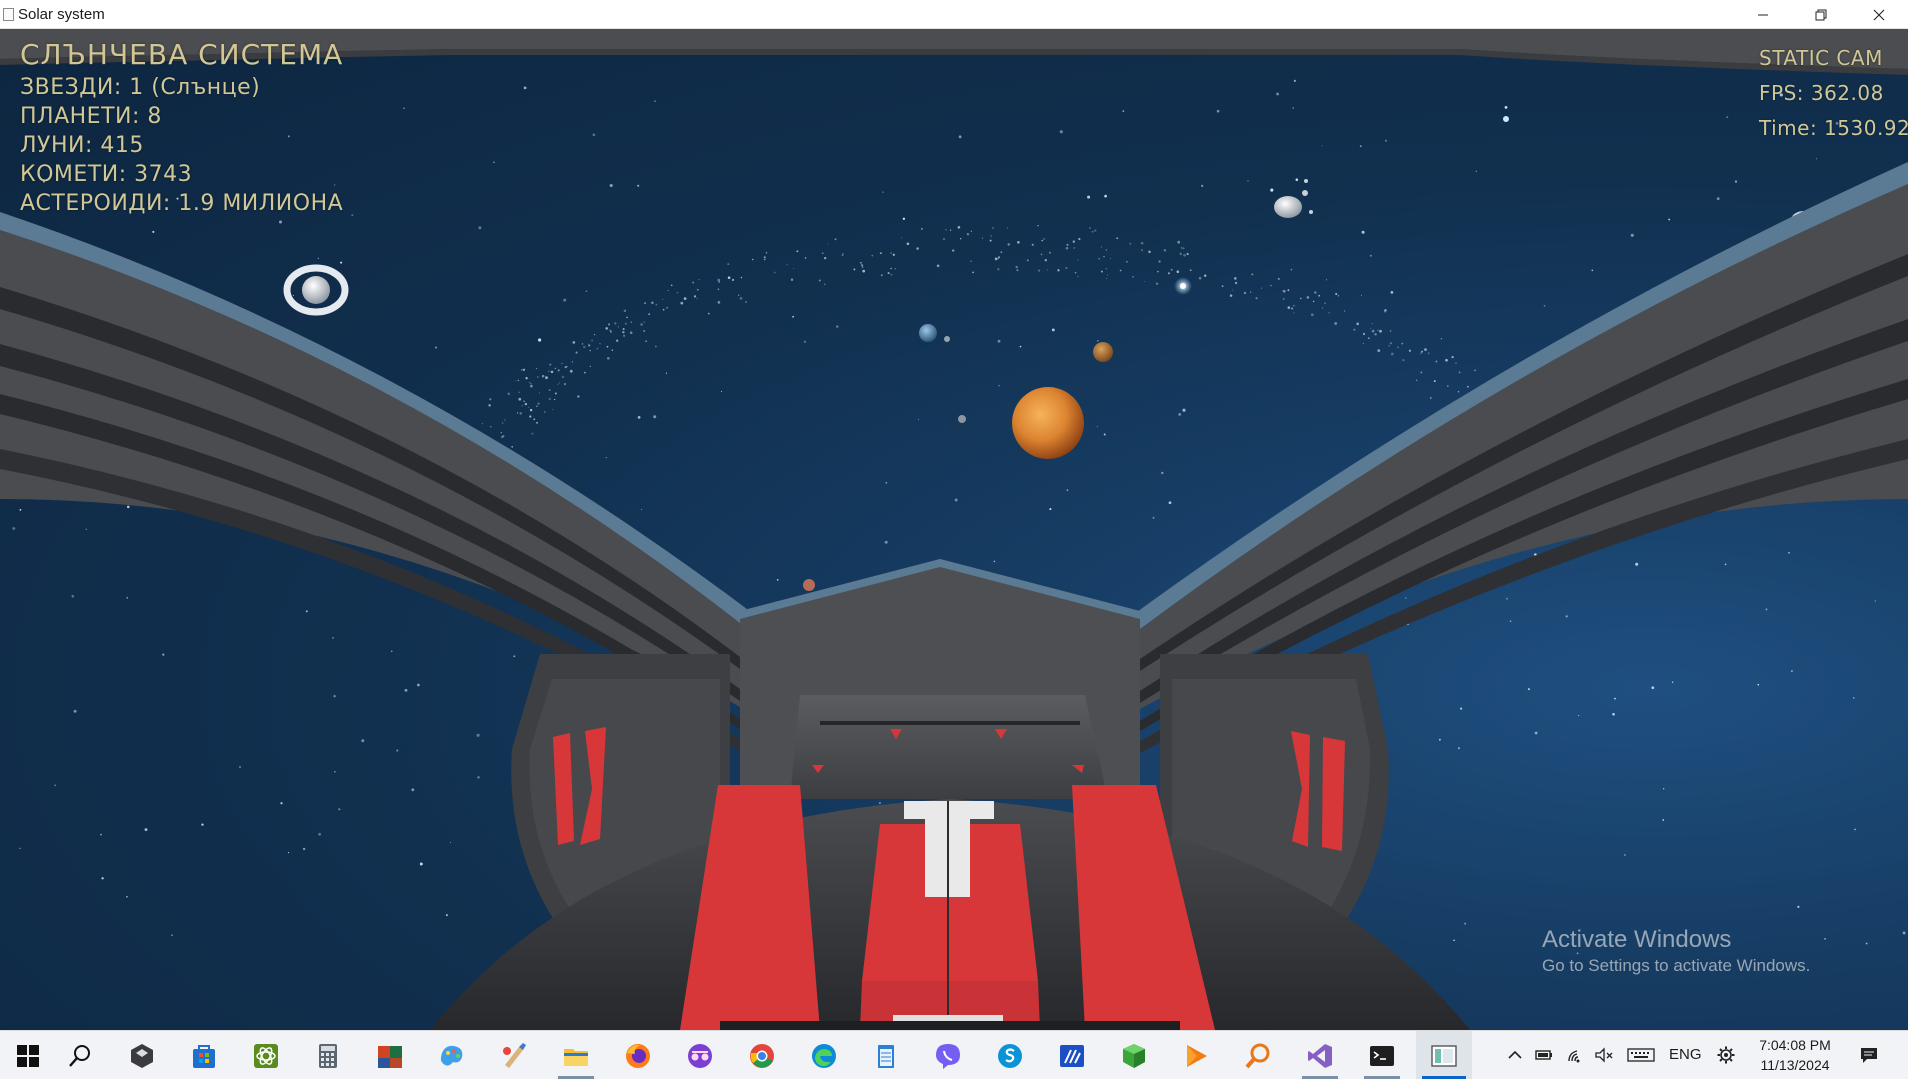  I want to click on minimize-button, so click(1763, 14).